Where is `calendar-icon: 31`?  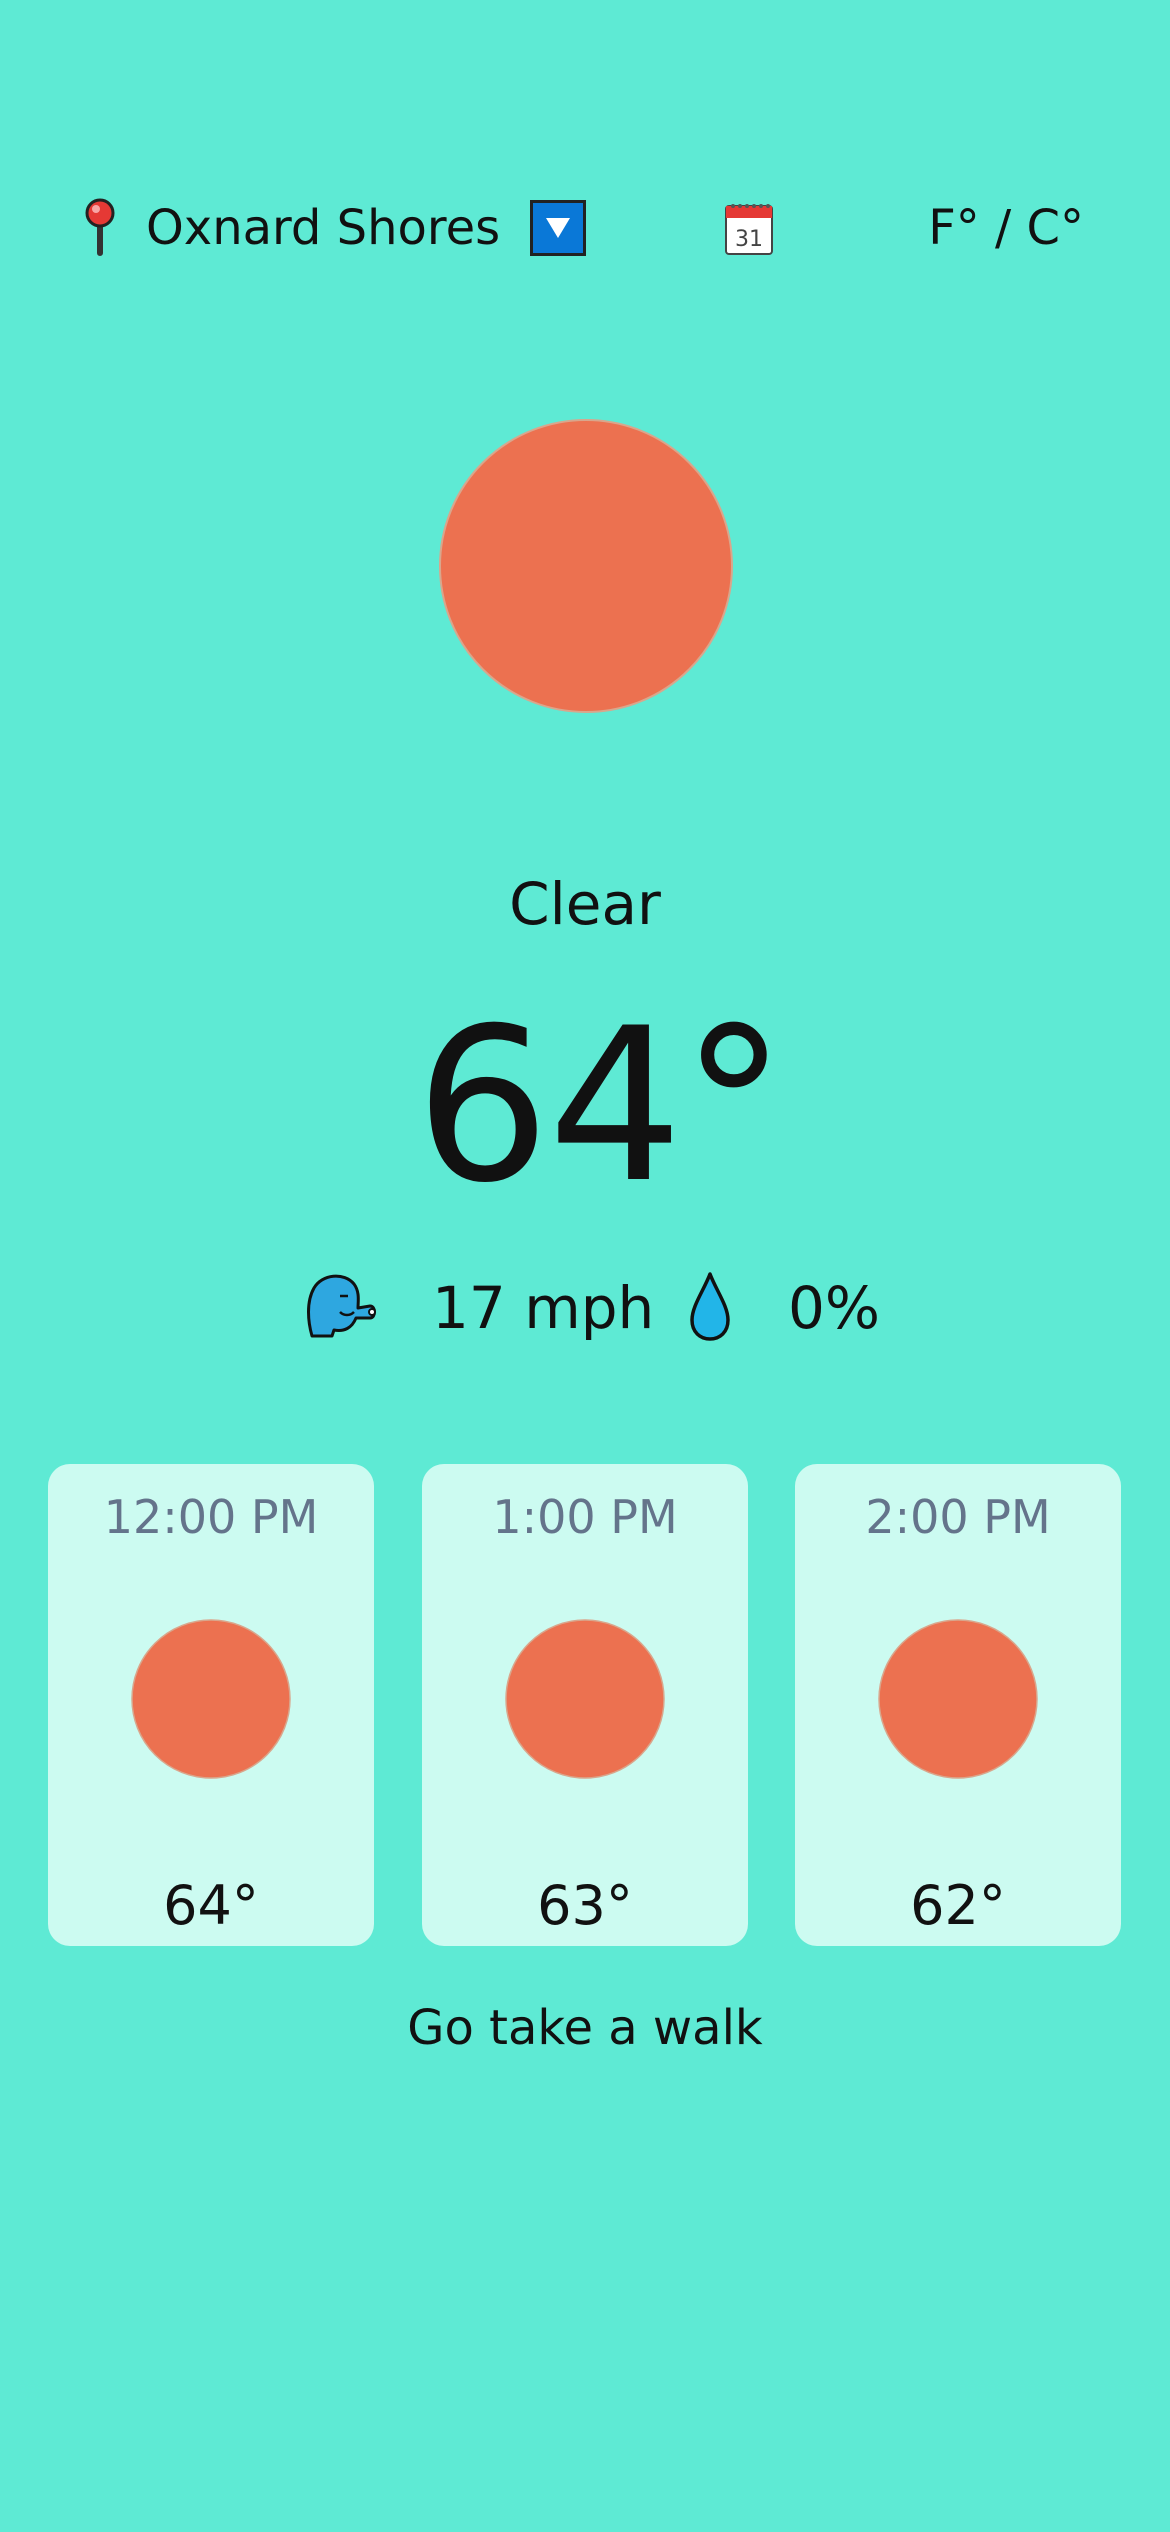
calendar-icon: 31 is located at coordinates (749, 228).